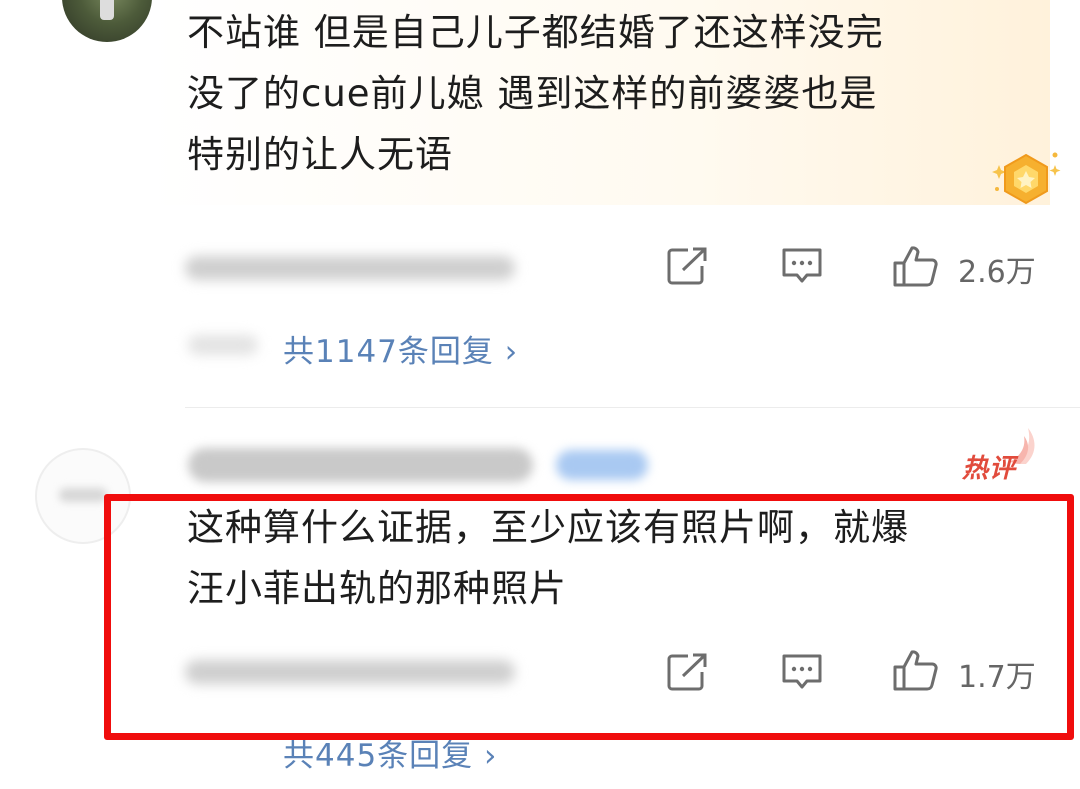 The width and height of the screenshot is (1080, 789). I want to click on comment-line: 特别的让人无语, so click(320, 154).